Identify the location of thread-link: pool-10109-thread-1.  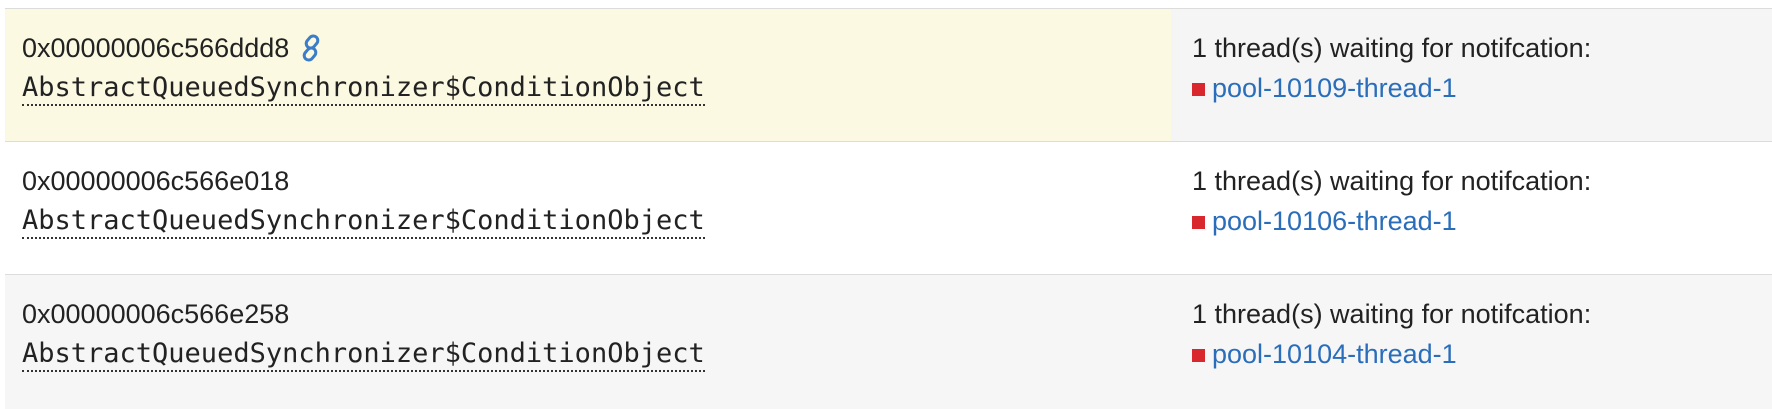
(1334, 88).